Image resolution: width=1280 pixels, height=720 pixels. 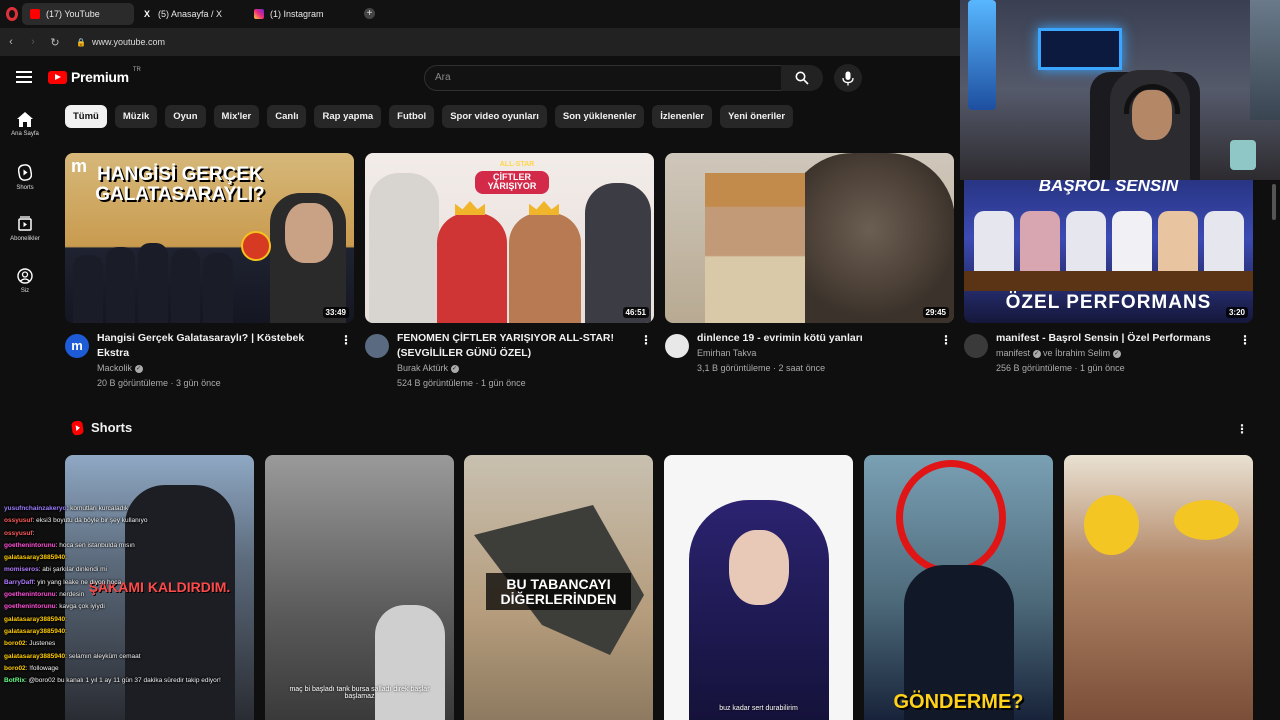 What do you see at coordinates (802, 78) in the screenshot?
I see `search-button` at bounding box center [802, 78].